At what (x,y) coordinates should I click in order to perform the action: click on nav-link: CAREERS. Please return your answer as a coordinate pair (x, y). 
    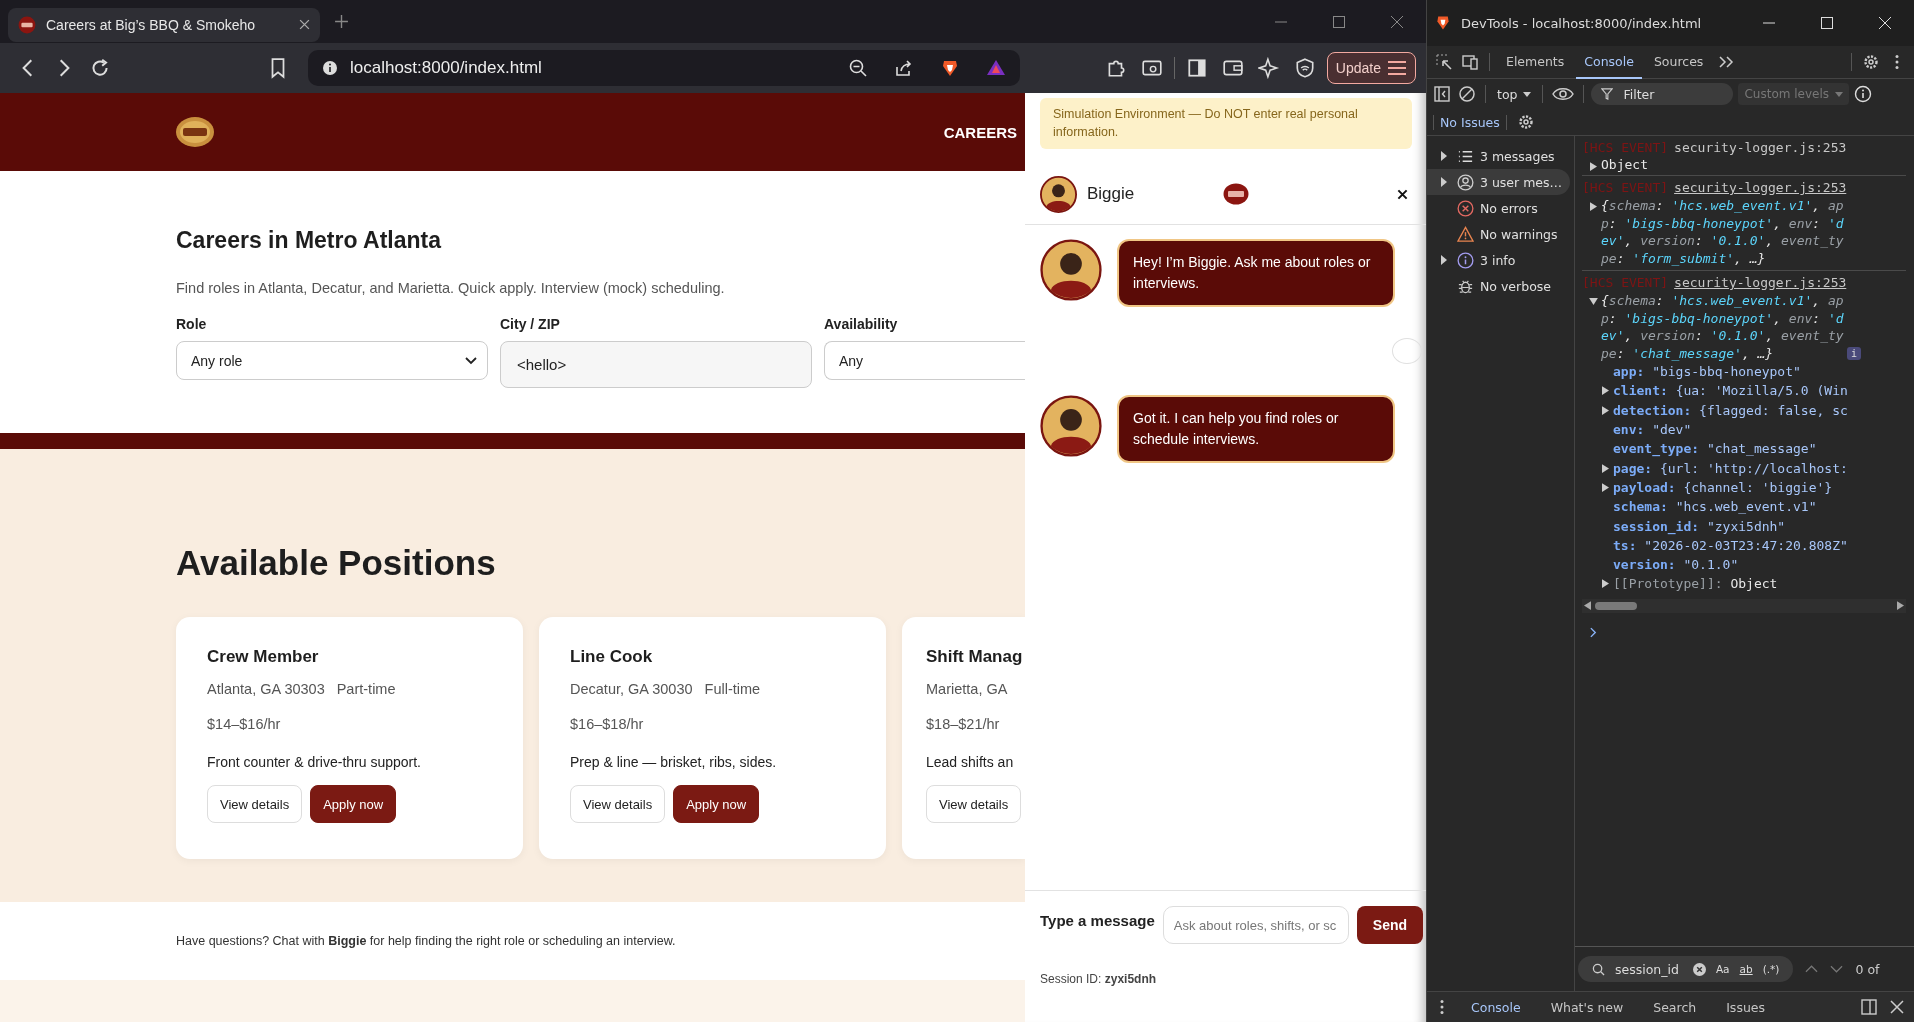
    Looking at the image, I should click on (980, 132).